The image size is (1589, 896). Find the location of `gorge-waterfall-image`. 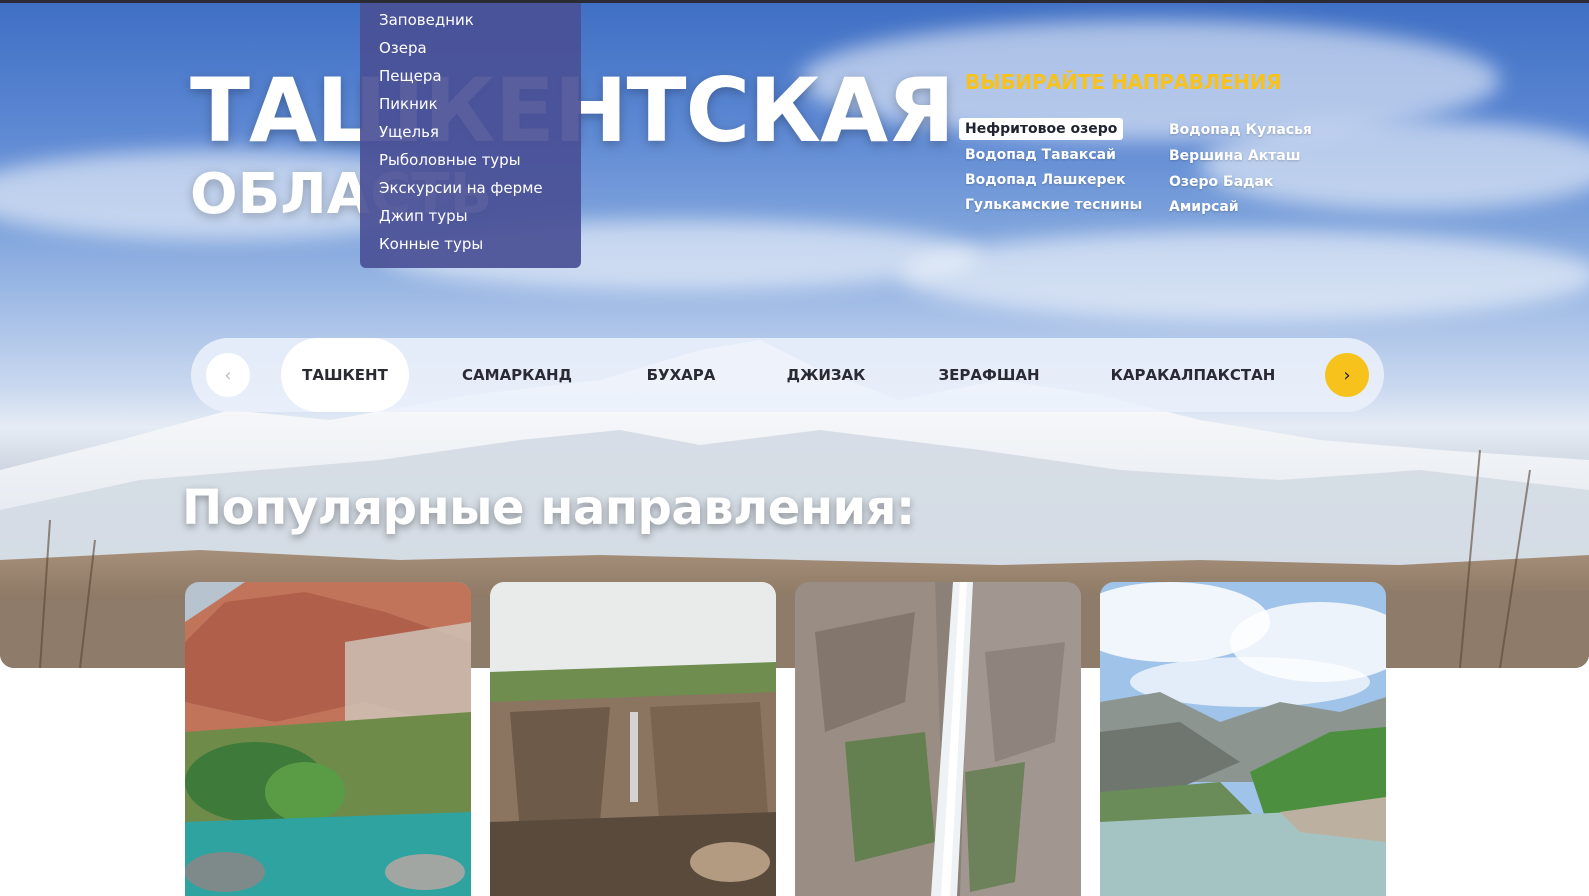

gorge-waterfall-image is located at coordinates (938, 739).